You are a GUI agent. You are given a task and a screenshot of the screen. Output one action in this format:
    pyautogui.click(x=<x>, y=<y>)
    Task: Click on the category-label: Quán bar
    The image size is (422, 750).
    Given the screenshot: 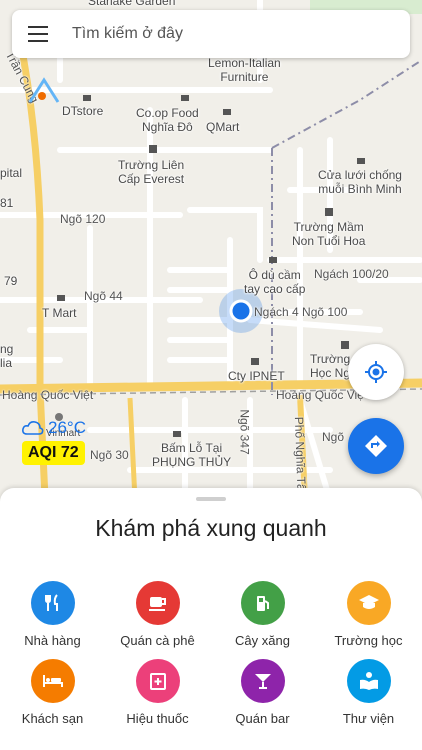 What is the action you would take?
    pyautogui.click(x=262, y=718)
    